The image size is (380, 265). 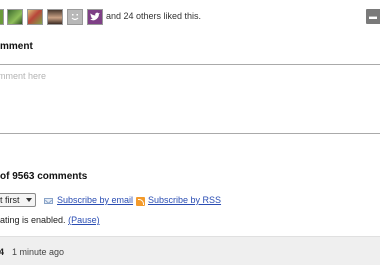 What do you see at coordinates (95, 200) in the screenshot?
I see `subscribe-email-link: Subscribe by email` at bounding box center [95, 200].